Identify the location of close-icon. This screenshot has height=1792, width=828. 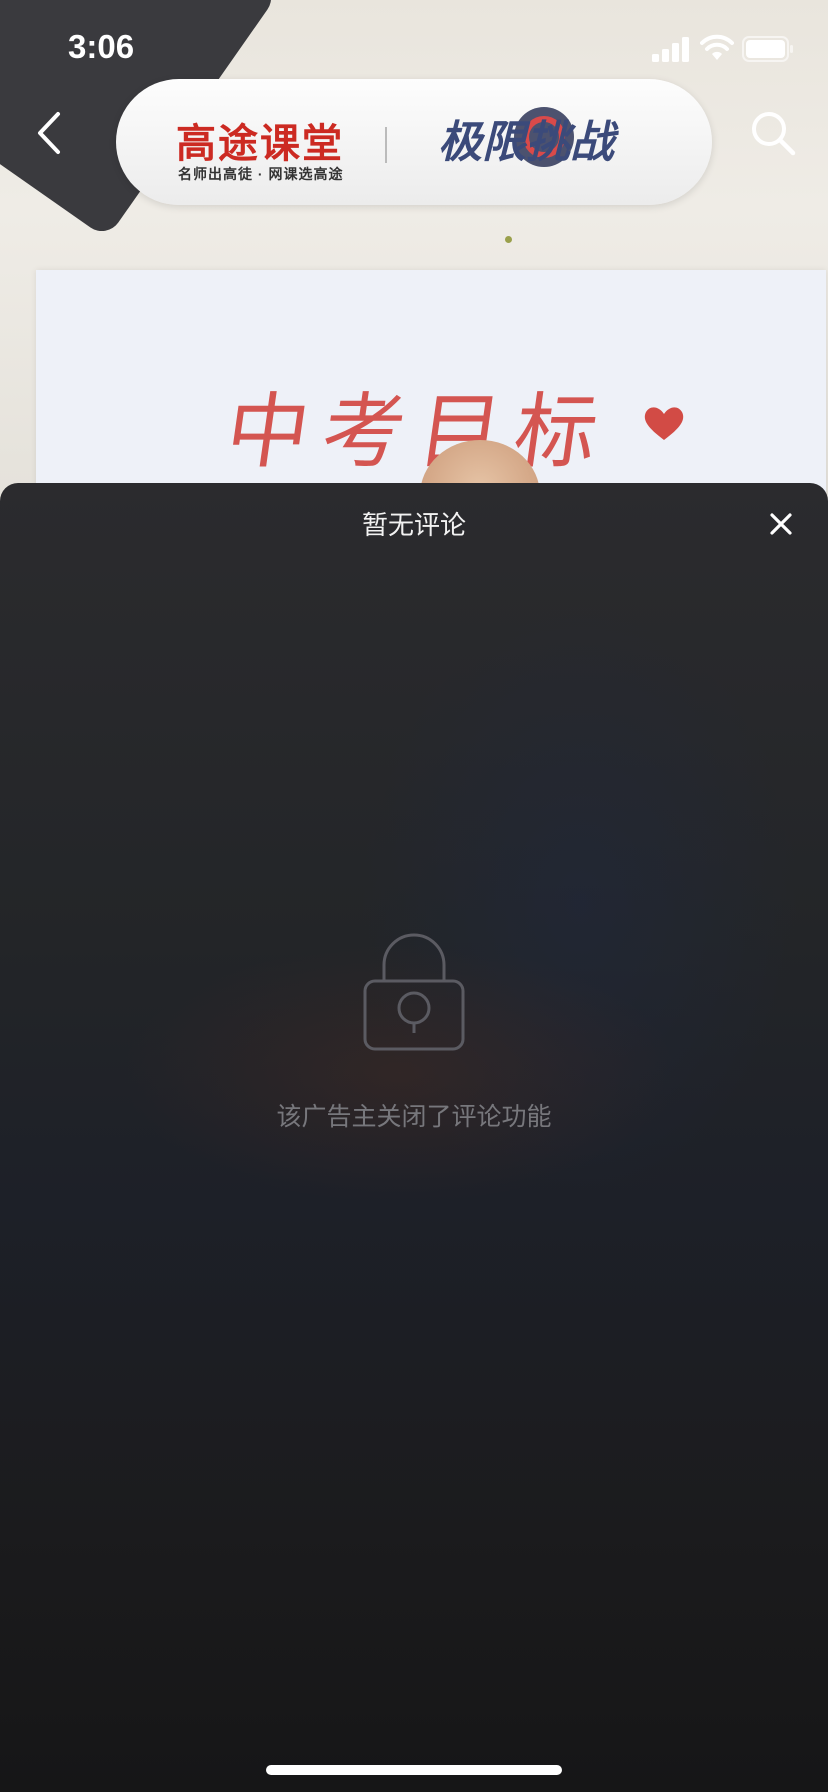
(781, 524).